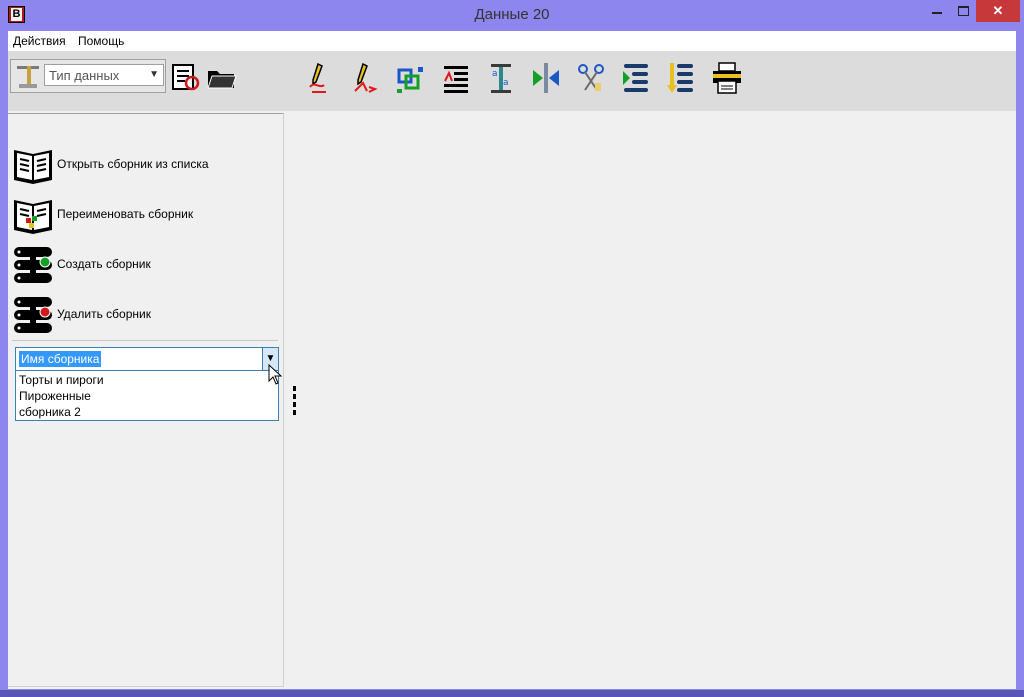  I want to click on window-title: Данные 20, so click(512, 14).